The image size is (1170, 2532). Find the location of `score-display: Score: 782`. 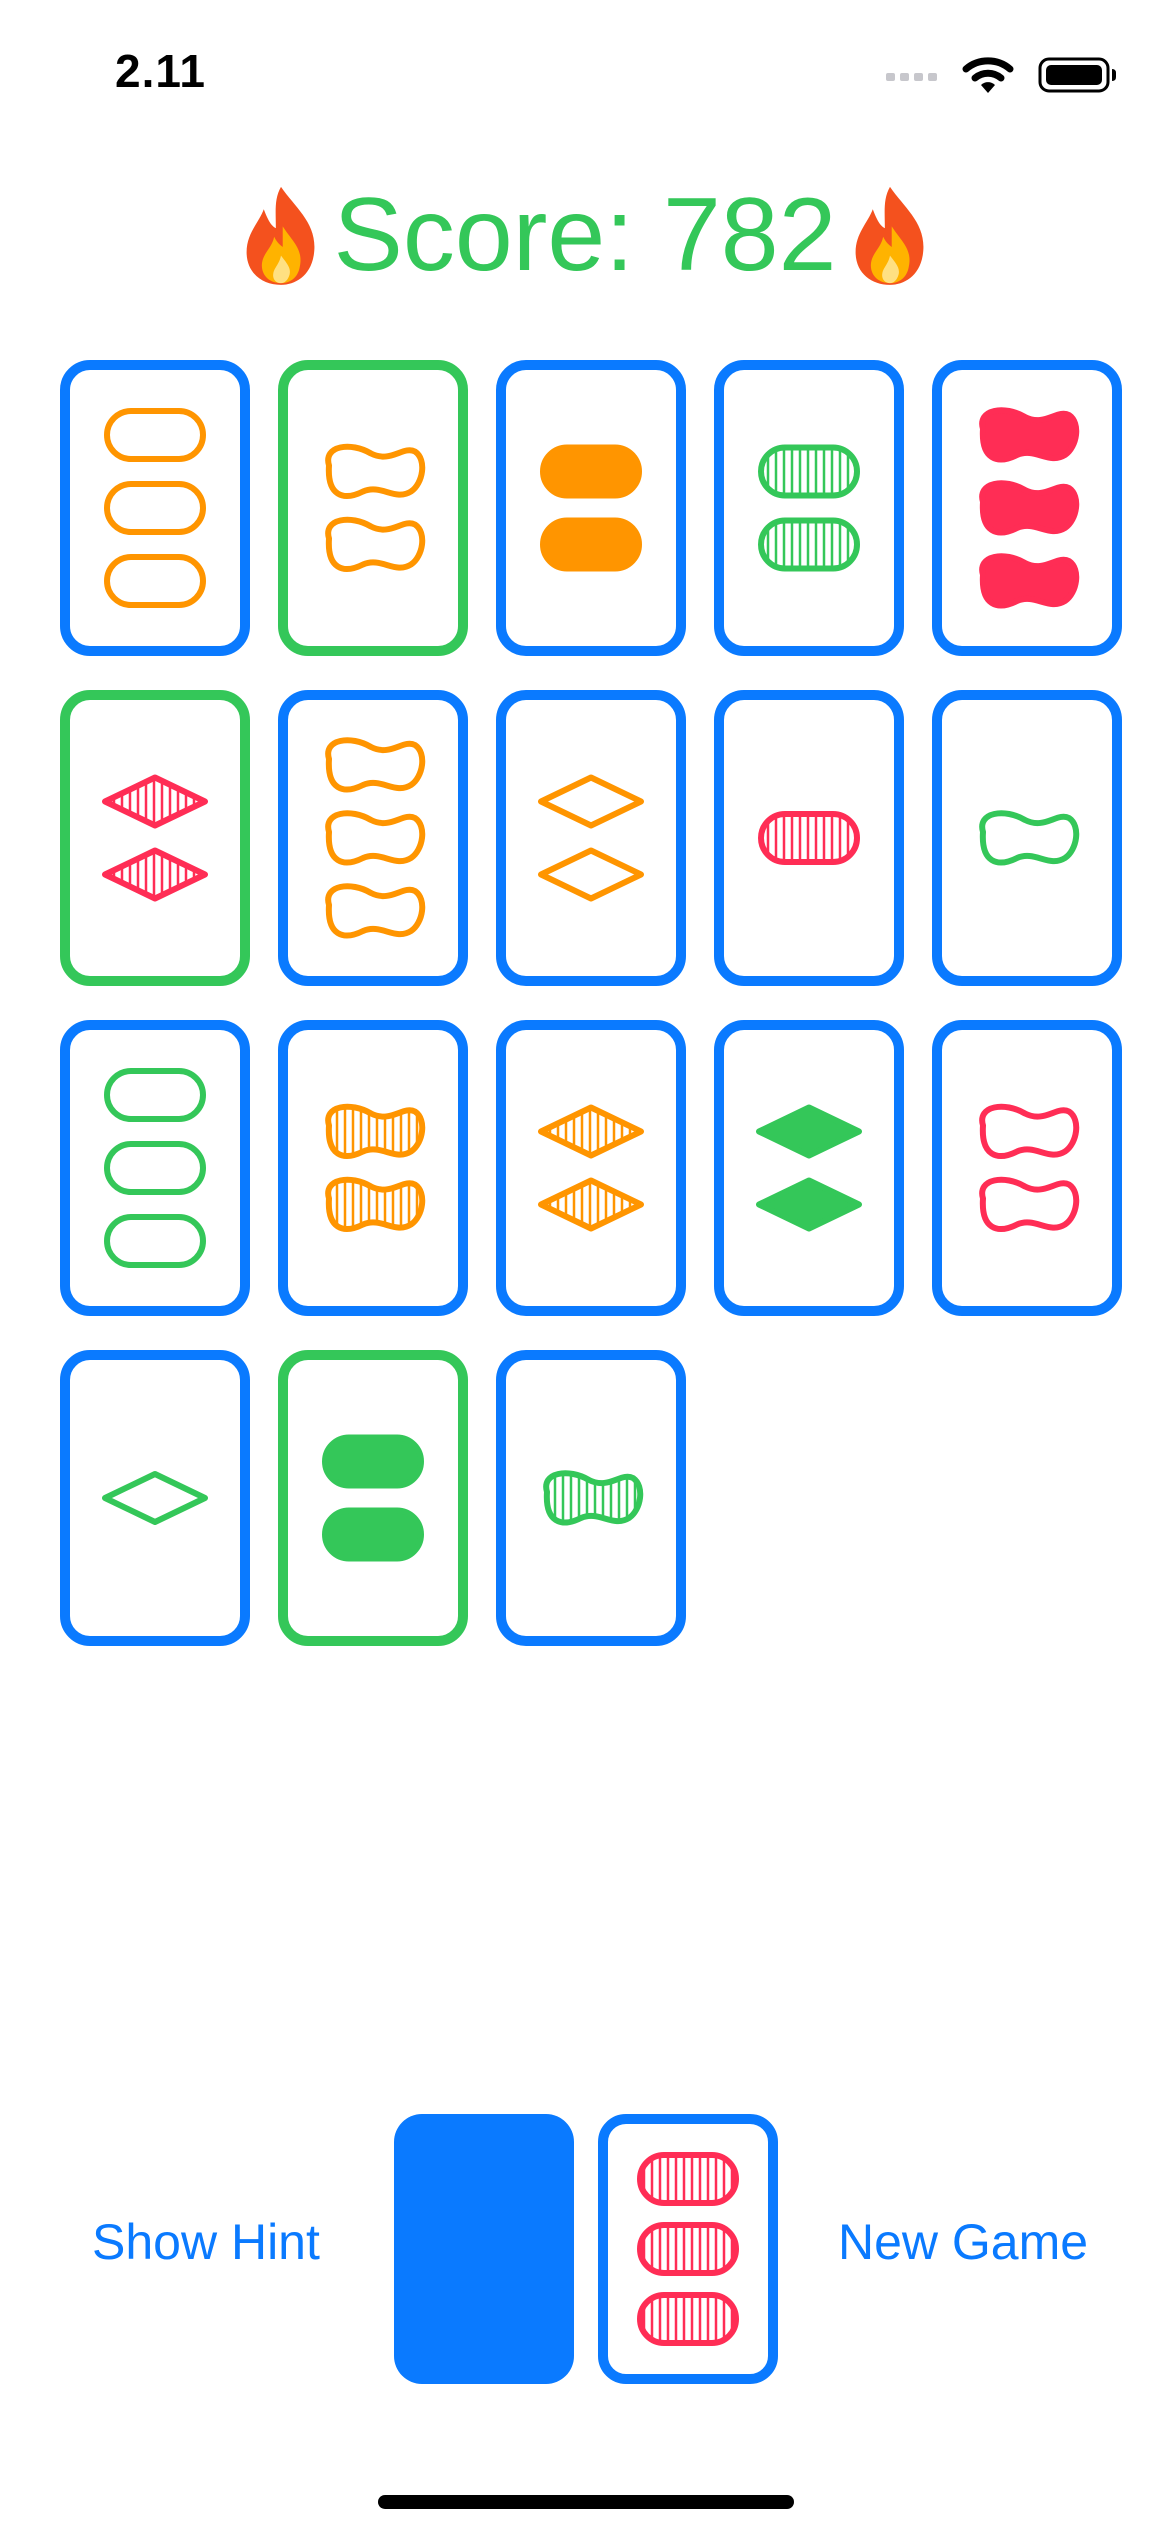

score-display: Score: 782 is located at coordinates (585, 235).